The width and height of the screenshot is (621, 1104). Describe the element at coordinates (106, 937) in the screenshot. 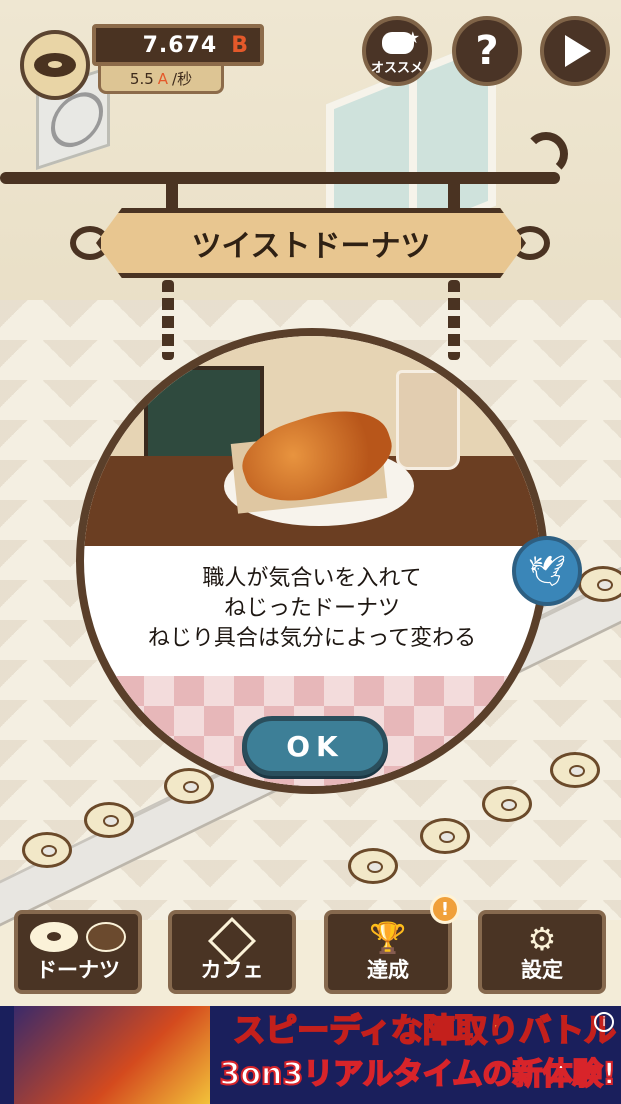

I see `chocolate-donut-icon` at that location.